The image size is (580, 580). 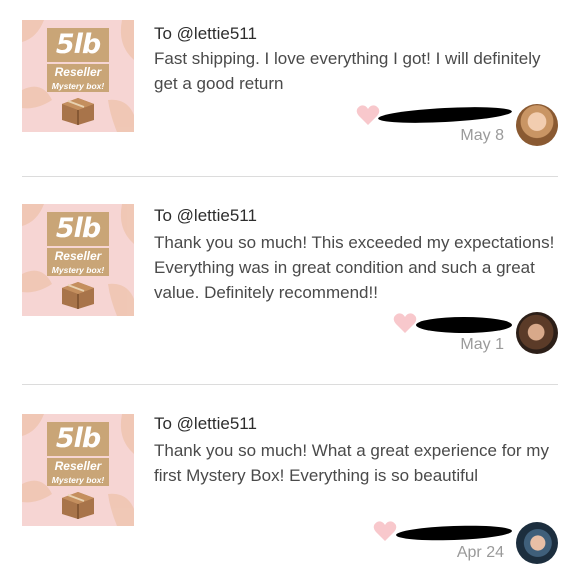 I want to click on review-date: May 1, so click(x=482, y=344).